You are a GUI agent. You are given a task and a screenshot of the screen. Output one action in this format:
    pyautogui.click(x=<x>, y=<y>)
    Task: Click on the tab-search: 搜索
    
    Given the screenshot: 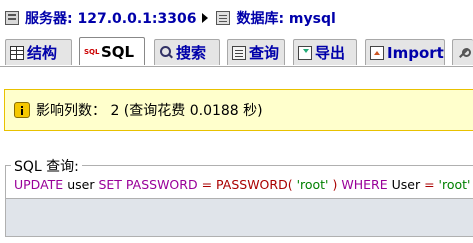 What is the action you would take?
    pyautogui.click(x=187, y=52)
    